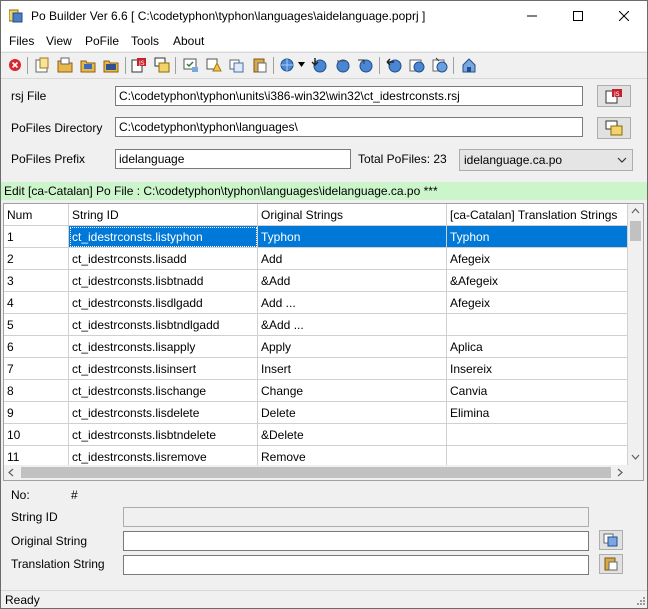  I want to click on cell-translation: &Afegeix, so click(537, 281).